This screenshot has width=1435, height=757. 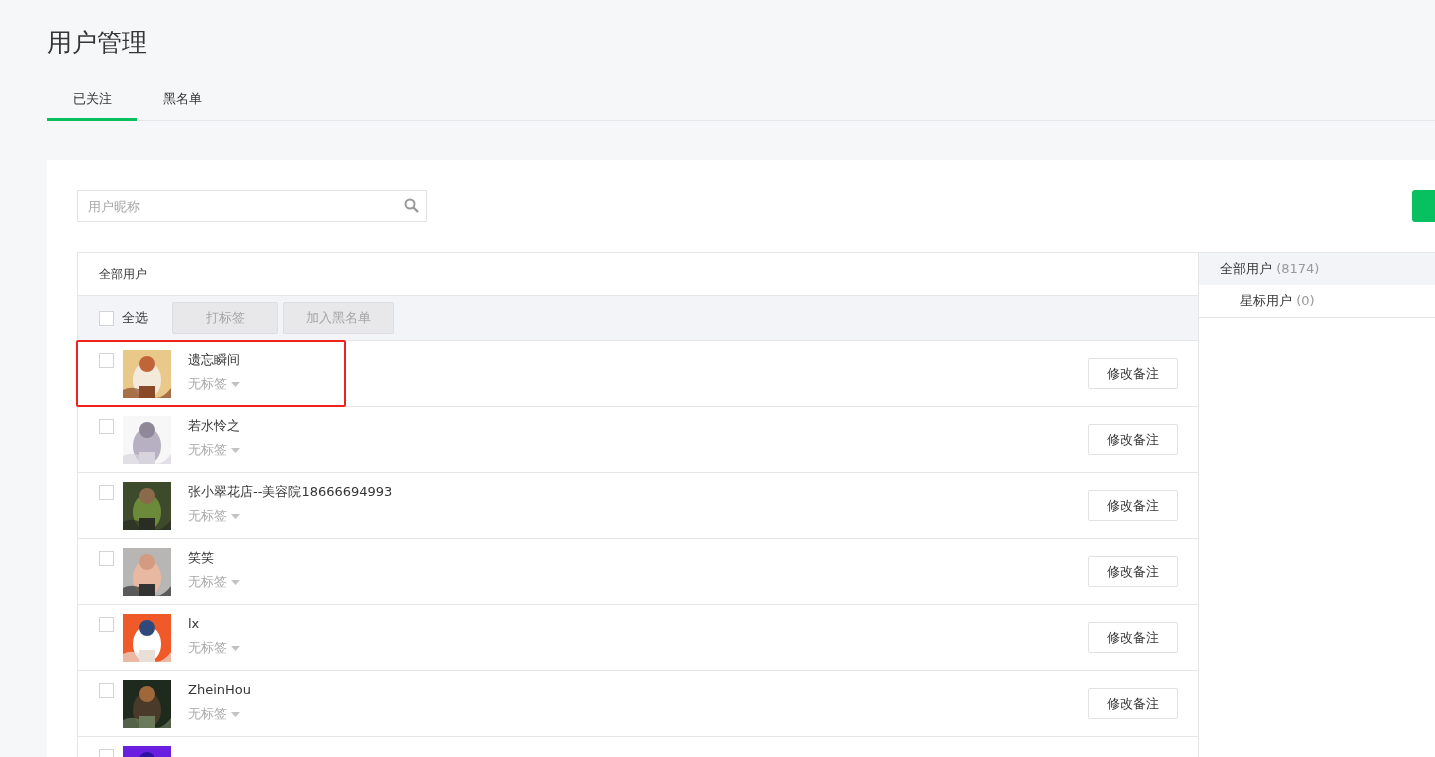 What do you see at coordinates (92, 101) in the screenshot?
I see `tab: 已关注` at bounding box center [92, 101].